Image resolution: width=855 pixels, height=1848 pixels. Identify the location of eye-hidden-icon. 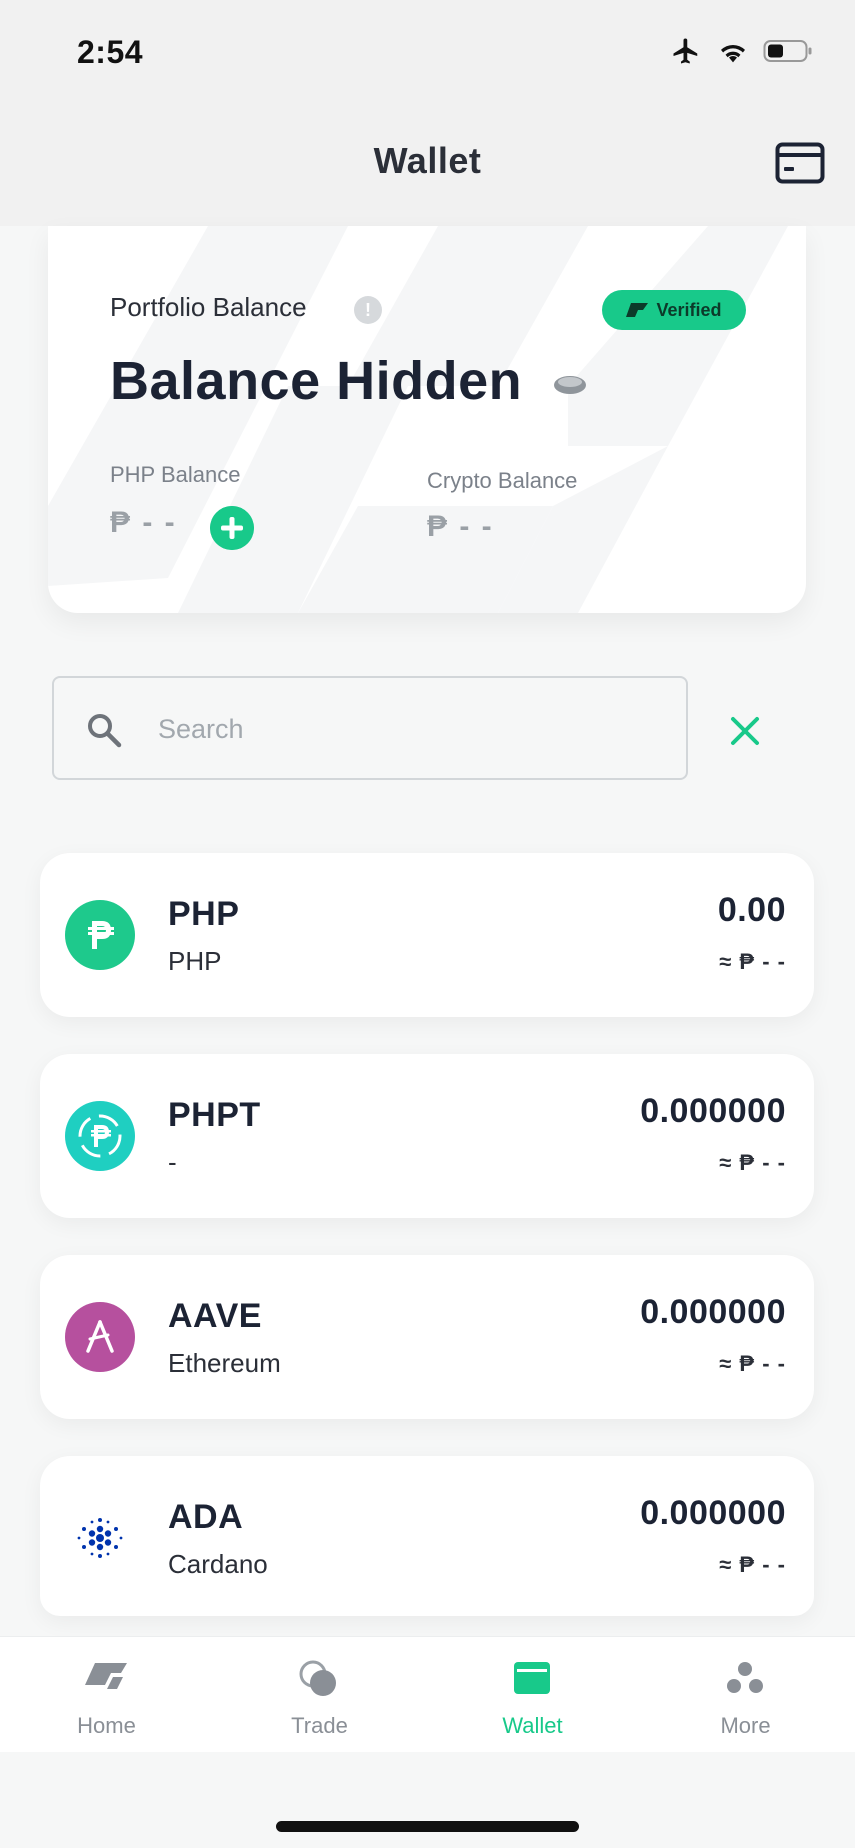
(570, 385).